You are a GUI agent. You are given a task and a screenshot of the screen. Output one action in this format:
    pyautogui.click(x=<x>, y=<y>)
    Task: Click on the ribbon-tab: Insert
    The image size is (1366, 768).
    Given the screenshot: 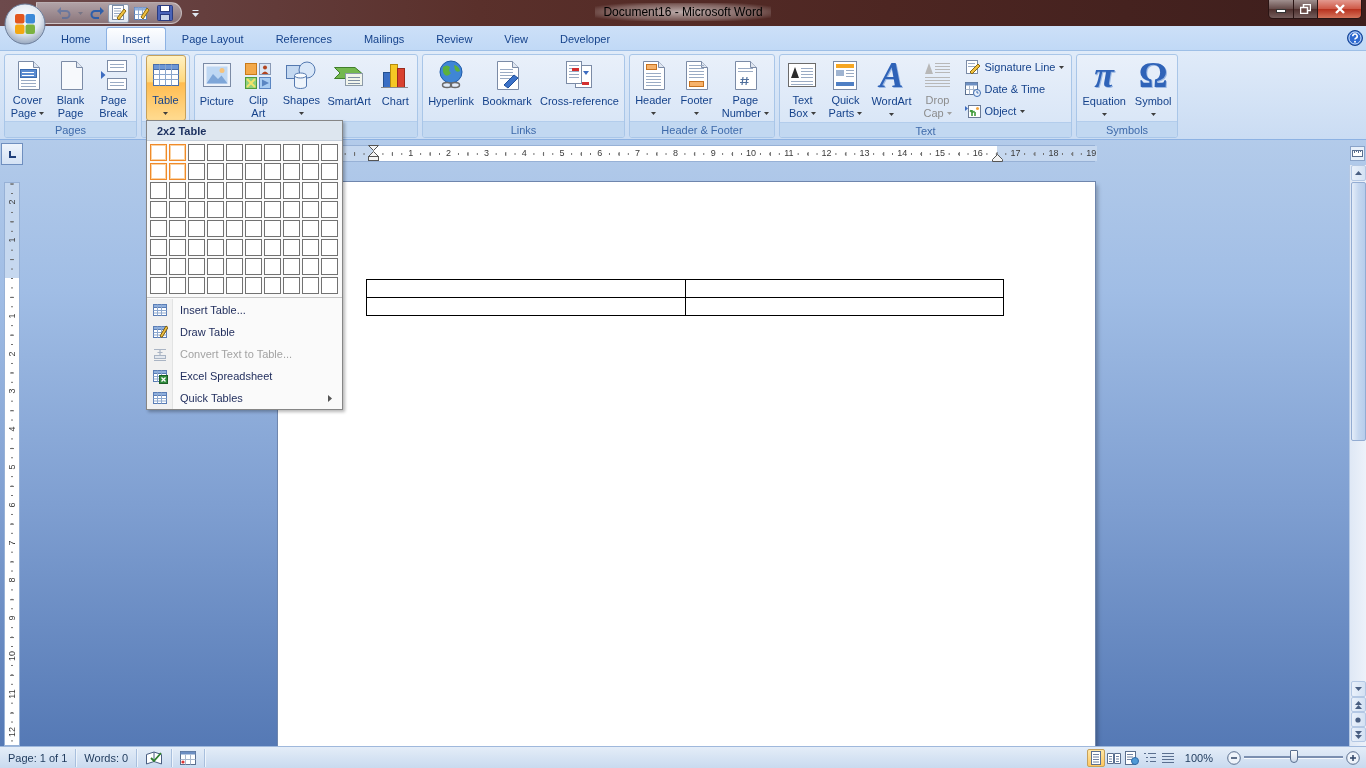 What is the action you would take?
    pyautogui.click(x=136, y=38)
    